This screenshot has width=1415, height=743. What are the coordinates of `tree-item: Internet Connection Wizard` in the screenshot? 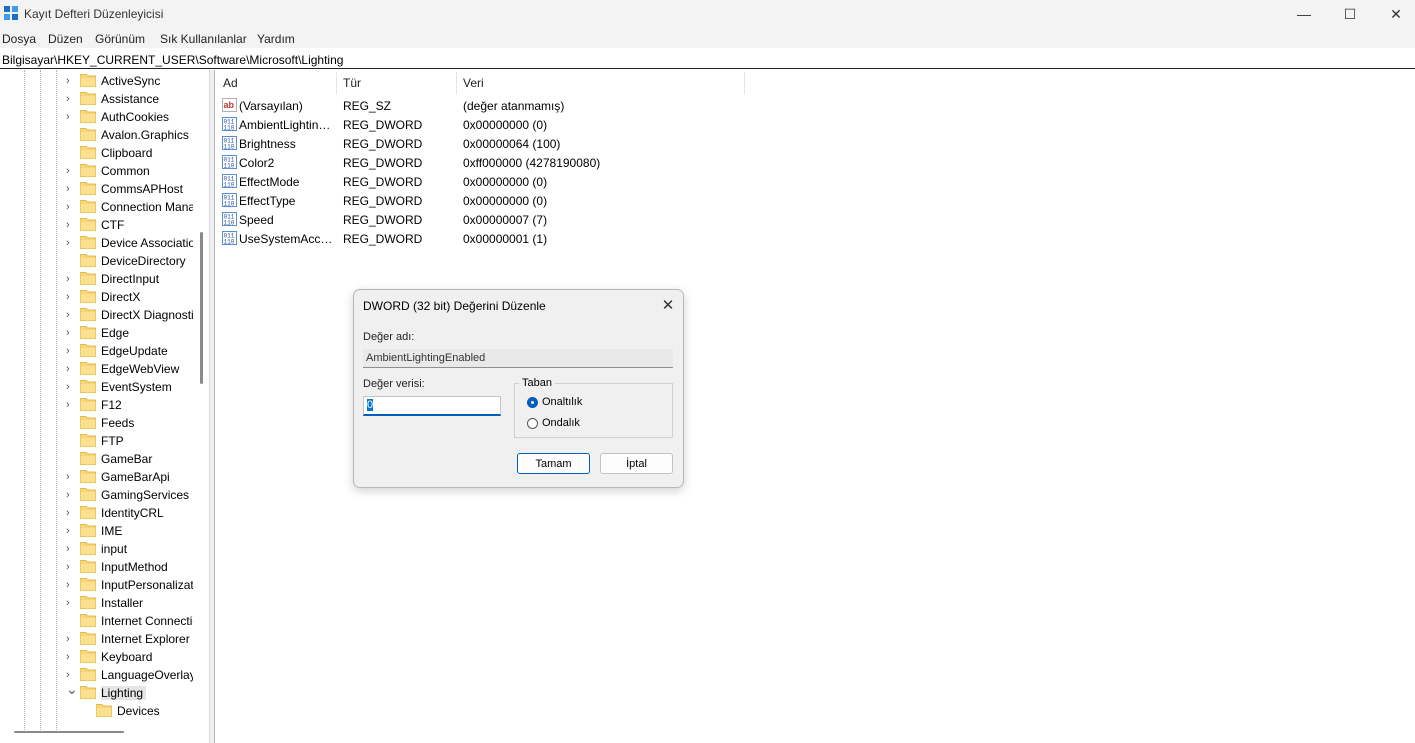 It's located at (104, 621).